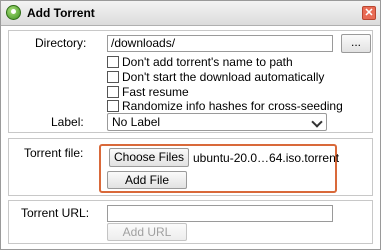  What do you see at coordinates (113, 106) in the screenshot?
I see `randomize-hashes-checkbox` at bounding box center [113, 106].